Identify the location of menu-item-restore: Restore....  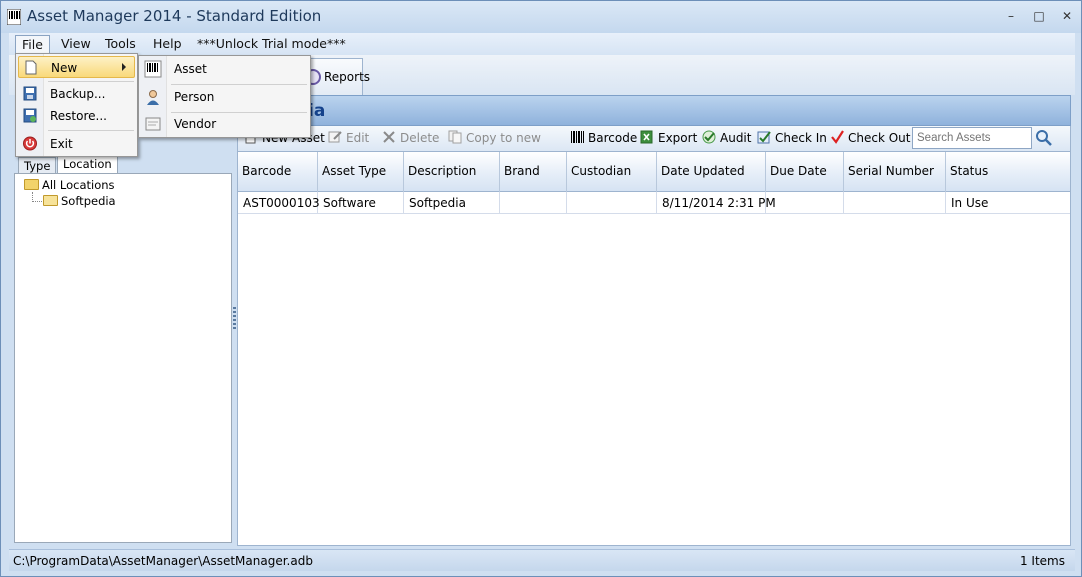
(76, 116).